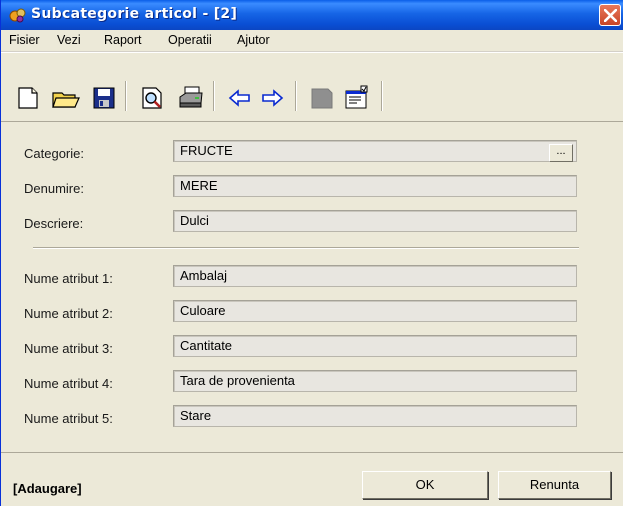 The image size is (623, 506). I want to click on new-document-icon, so click(28, 98).